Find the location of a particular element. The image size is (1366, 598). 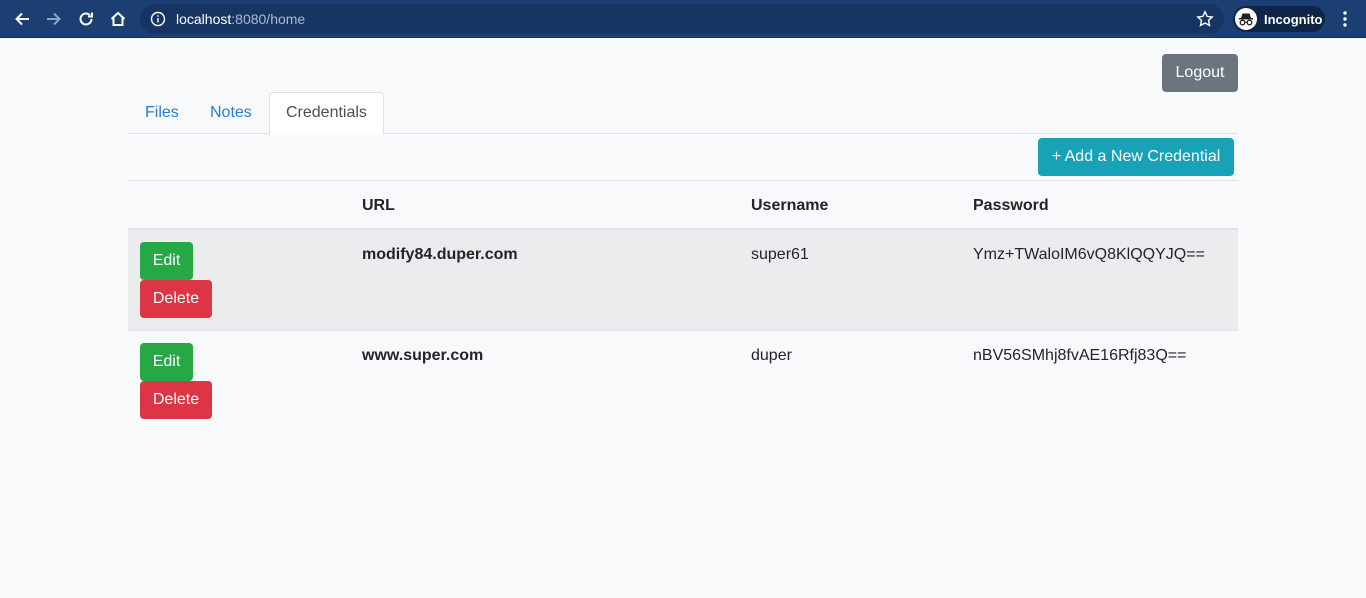

home-button is located at coordinates (118, 19).